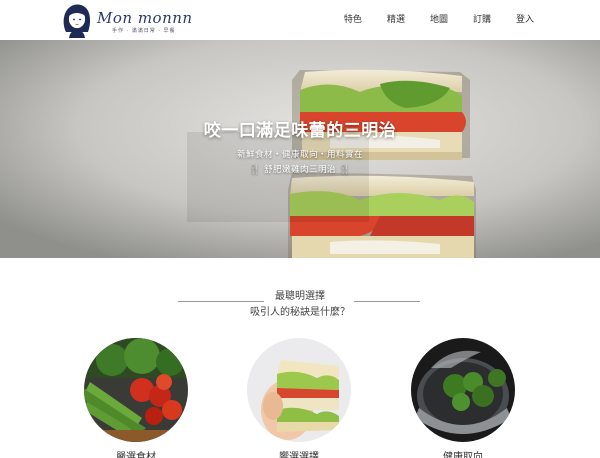 This screenshot has width=600, height=458. I want to click on feature-card-ingredients: 嚴選食材, so click(136, 398).